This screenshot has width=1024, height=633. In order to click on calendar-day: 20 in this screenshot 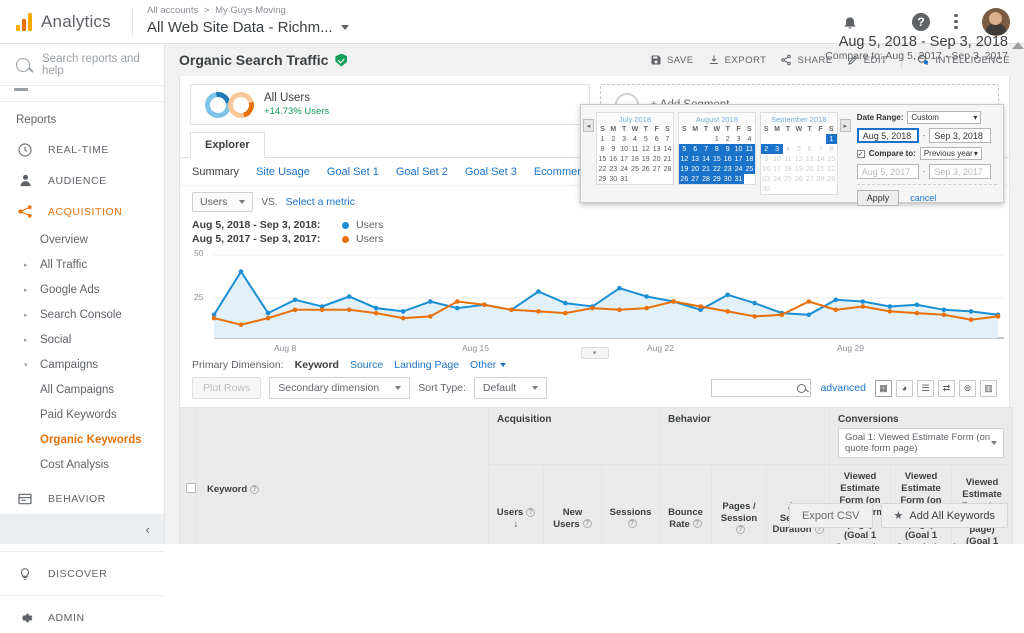, I will do `click(809, 169)`.